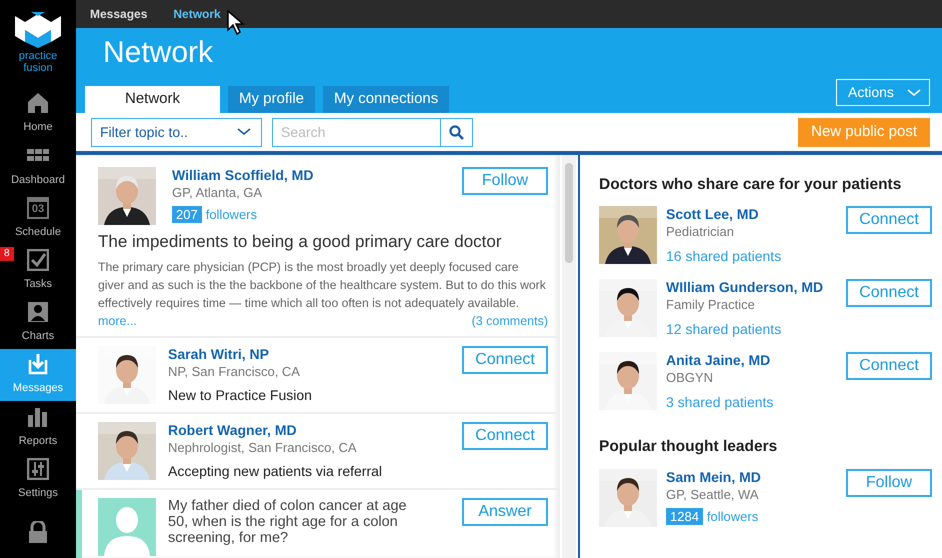 The width and height of the screenshot is (942, 558). Describe the element at coordinates (713, 494) in the screenshot. I see `person-details: GP, Seattle, WA` at that location.